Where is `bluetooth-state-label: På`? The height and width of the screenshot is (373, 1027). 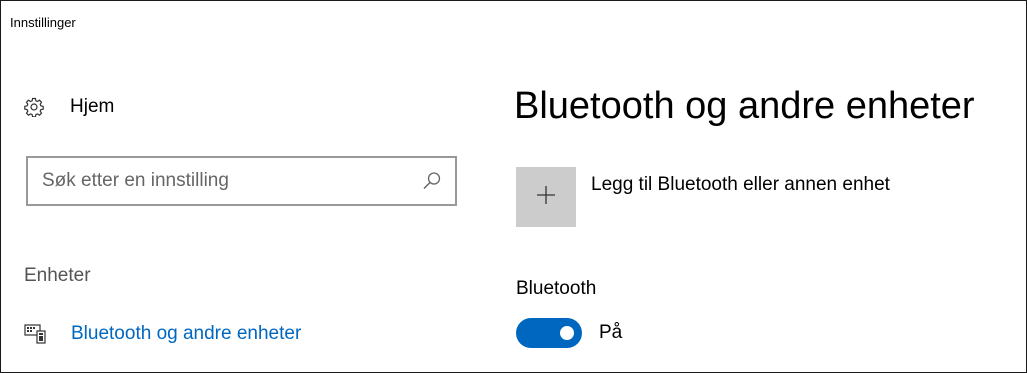 bluetooth-state-label: På is located at coordinates (611, 332).